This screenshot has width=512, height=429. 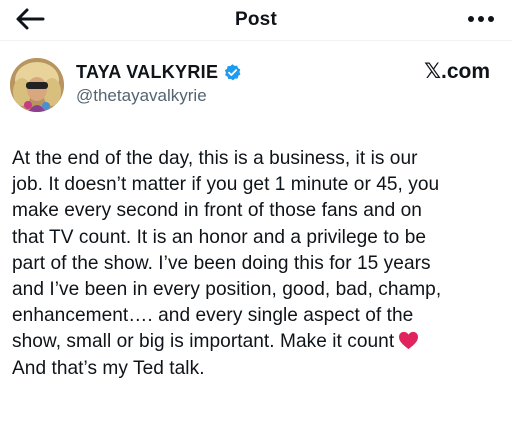 I want to click on tweet-closing-line: And that’s my Ted talk., so click(x=108, y=368).